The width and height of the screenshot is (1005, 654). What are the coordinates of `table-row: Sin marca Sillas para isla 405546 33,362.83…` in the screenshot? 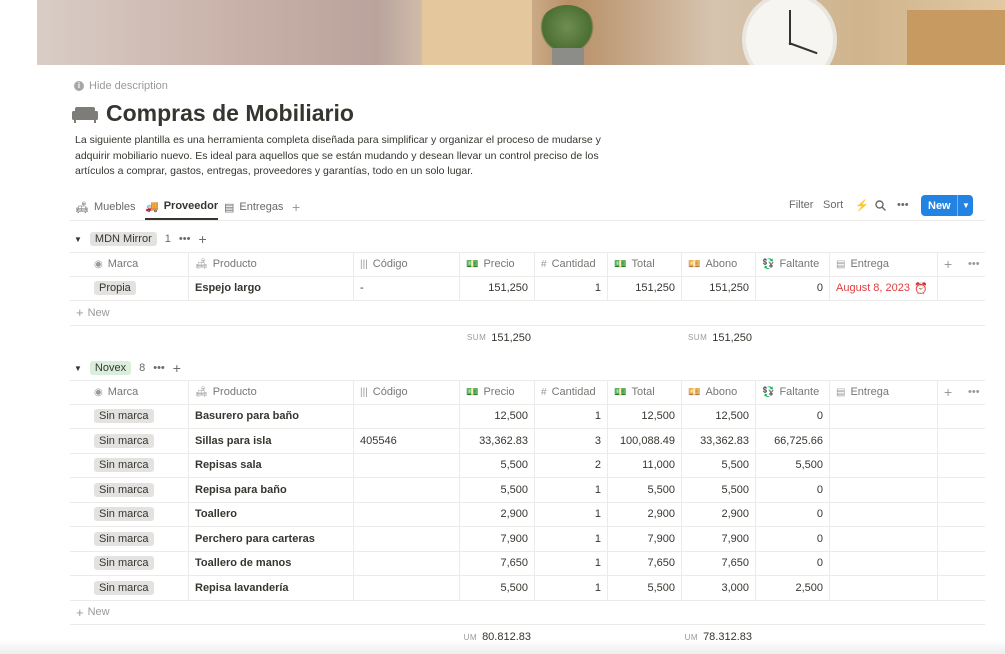 It's located at (527, 441).